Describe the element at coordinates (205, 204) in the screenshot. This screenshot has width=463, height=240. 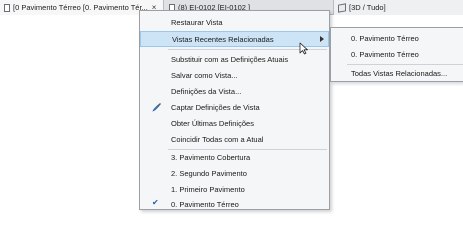
I see `menu-item-label: 0. Pavimento Térreo` at that location.